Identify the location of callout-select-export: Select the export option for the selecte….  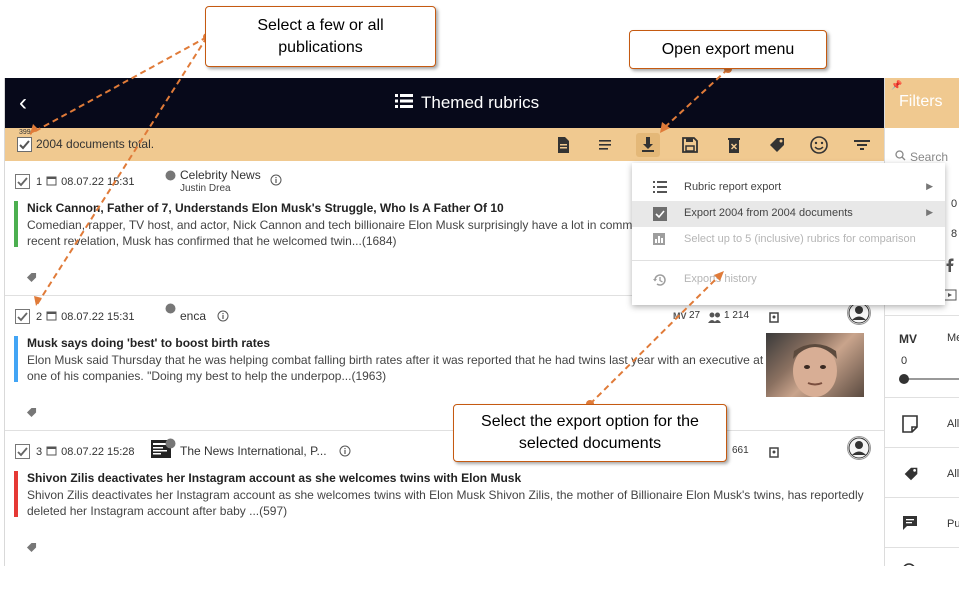
(590, 433).